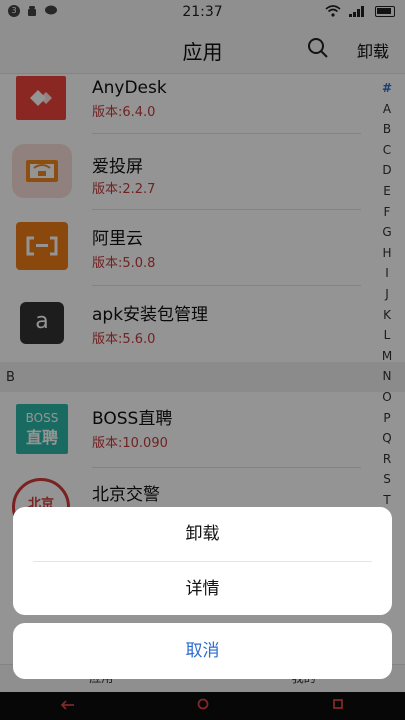  I want to click on uninstall-option: 卸载, so click(202, 534).